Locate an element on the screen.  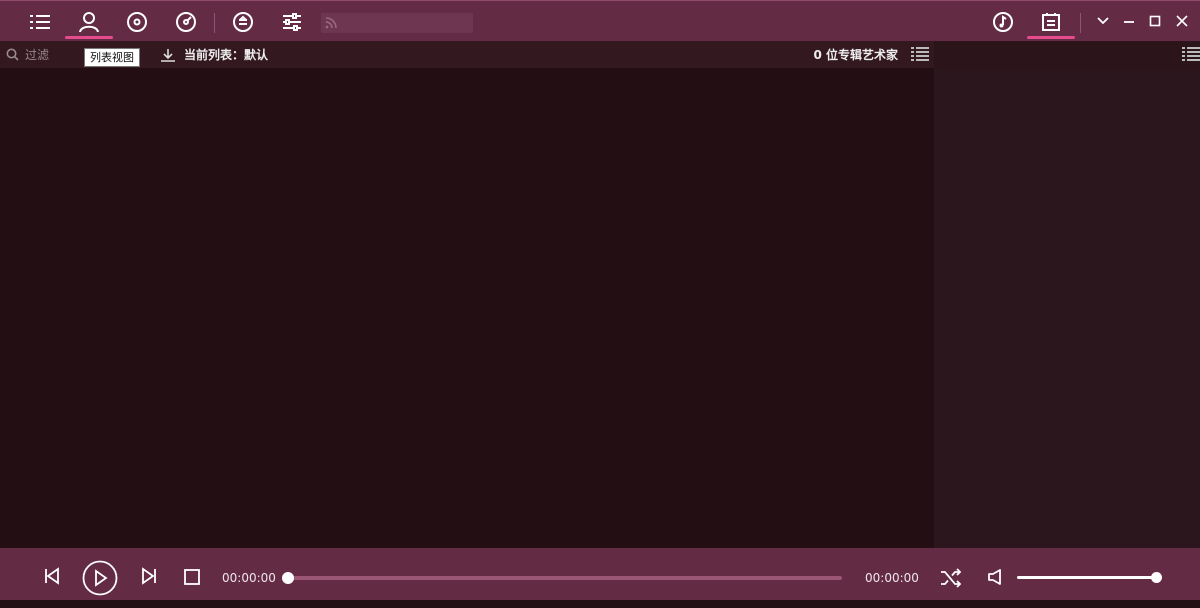
volume-button is located at coordinates (995, 577).